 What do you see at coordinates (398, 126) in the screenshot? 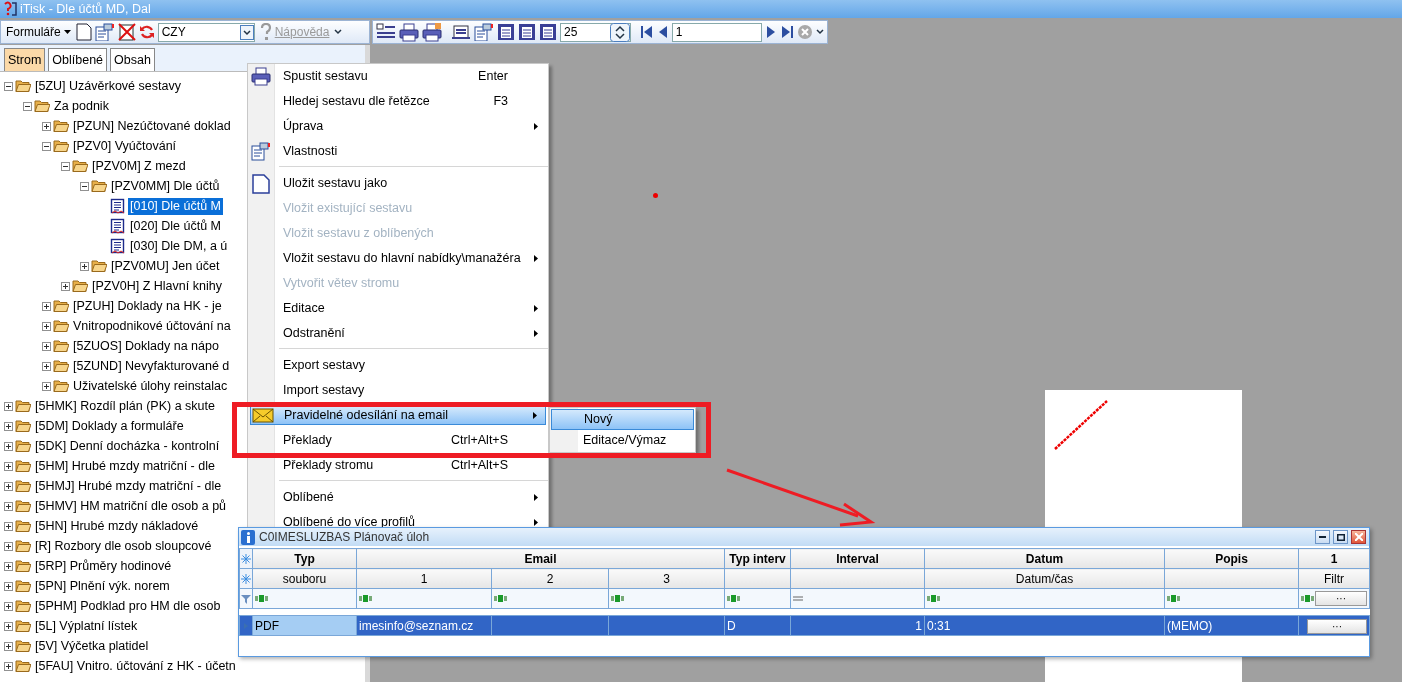
I see `menu-item: Úprava` at bounding box center [398, 126].